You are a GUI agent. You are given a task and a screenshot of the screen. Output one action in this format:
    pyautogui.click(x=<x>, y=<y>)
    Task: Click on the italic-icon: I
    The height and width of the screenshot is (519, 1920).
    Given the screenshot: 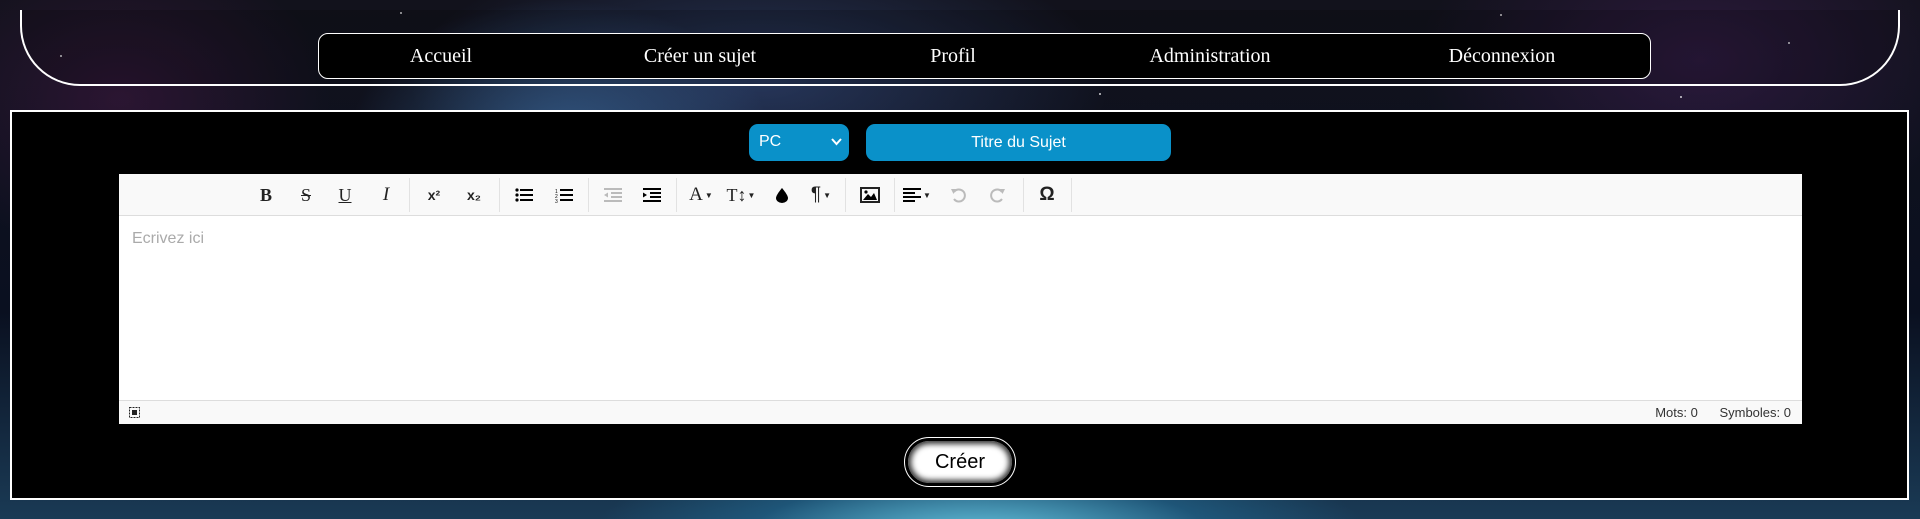 What is the action you would take?
    pyautogui.click(x=386, y=195)
    